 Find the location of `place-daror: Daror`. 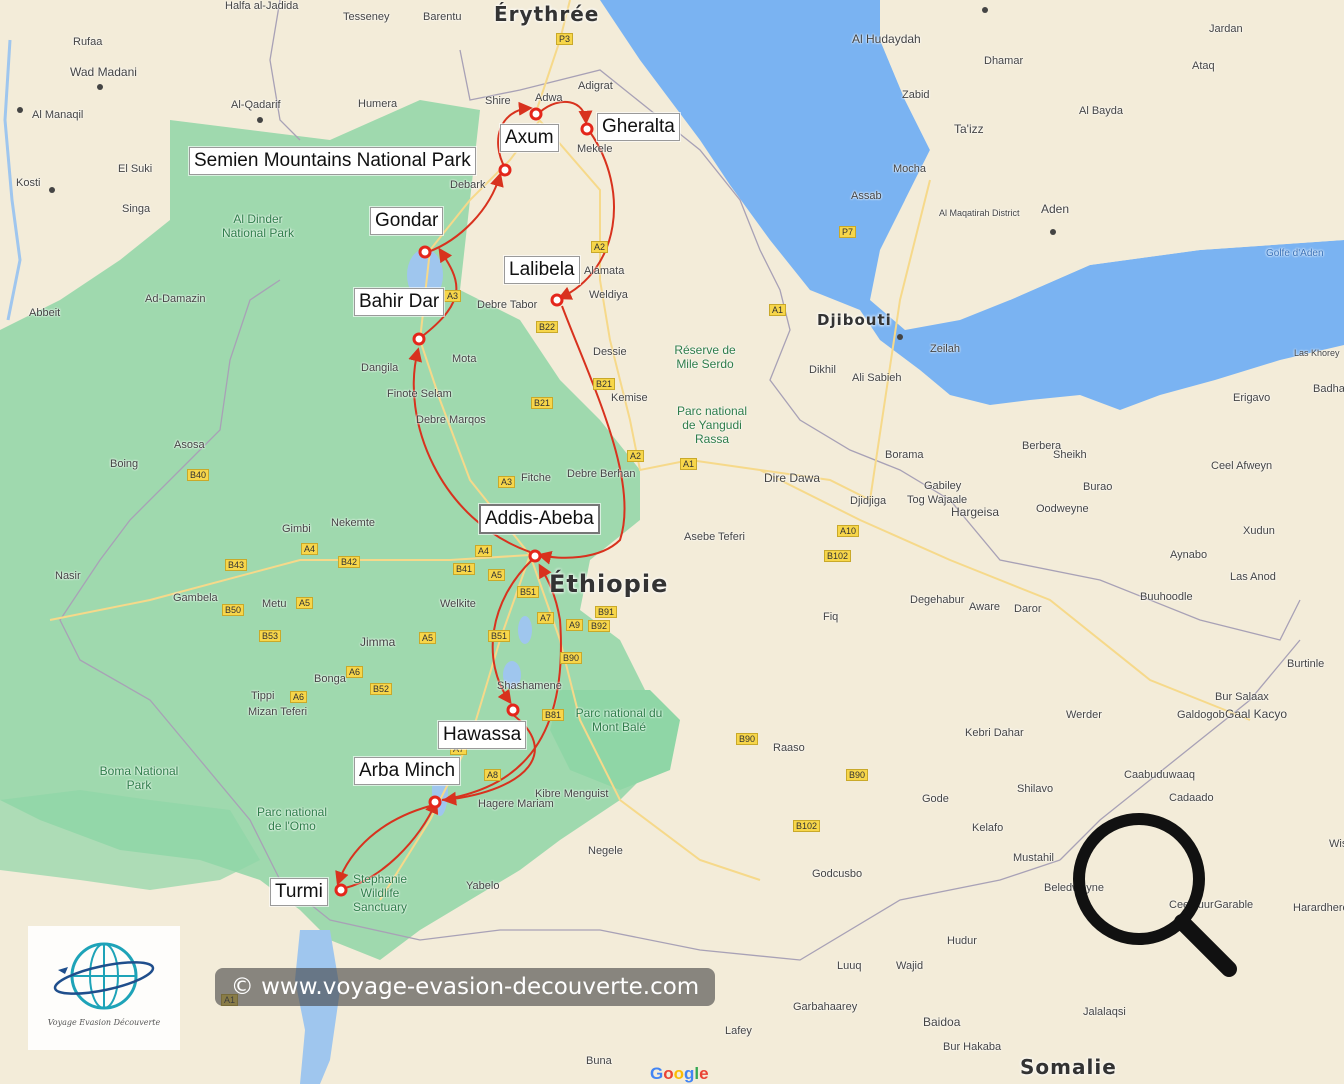

place-daror: Daror is located at coordinates (1028, 609).